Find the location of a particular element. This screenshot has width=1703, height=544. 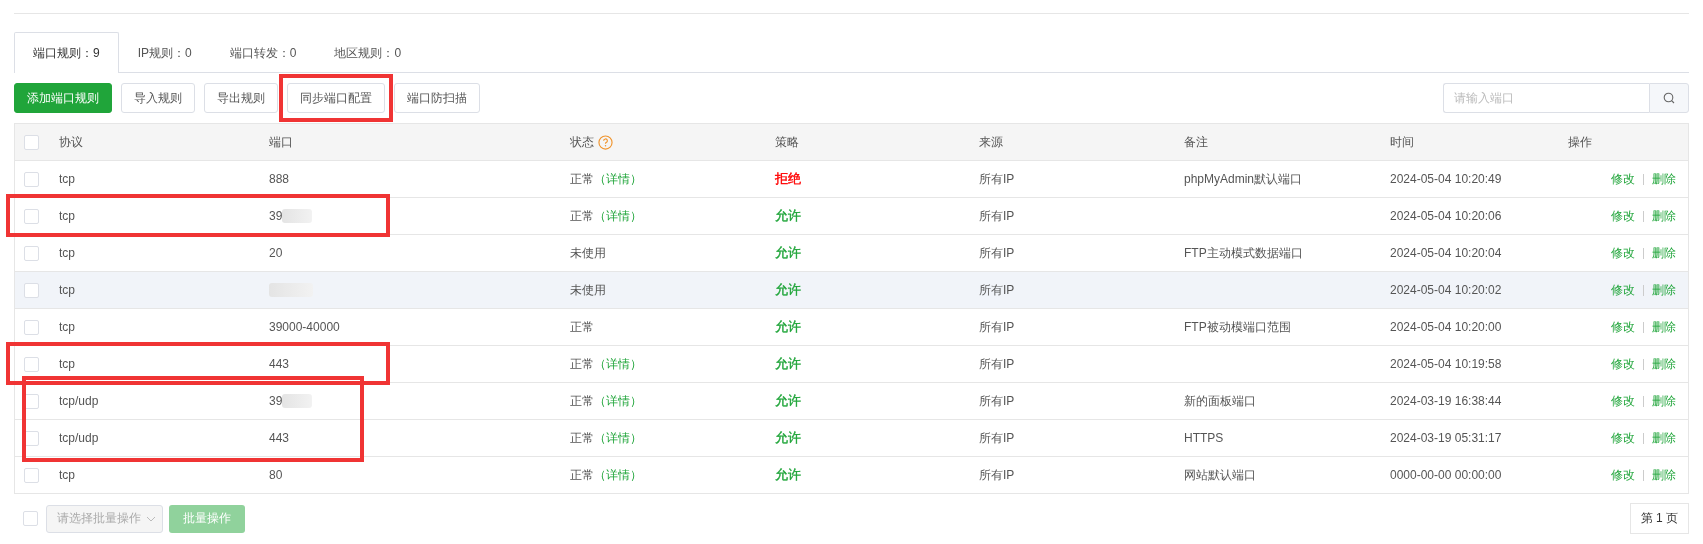

table-cell: 20 is located at coordinates (276, 253).